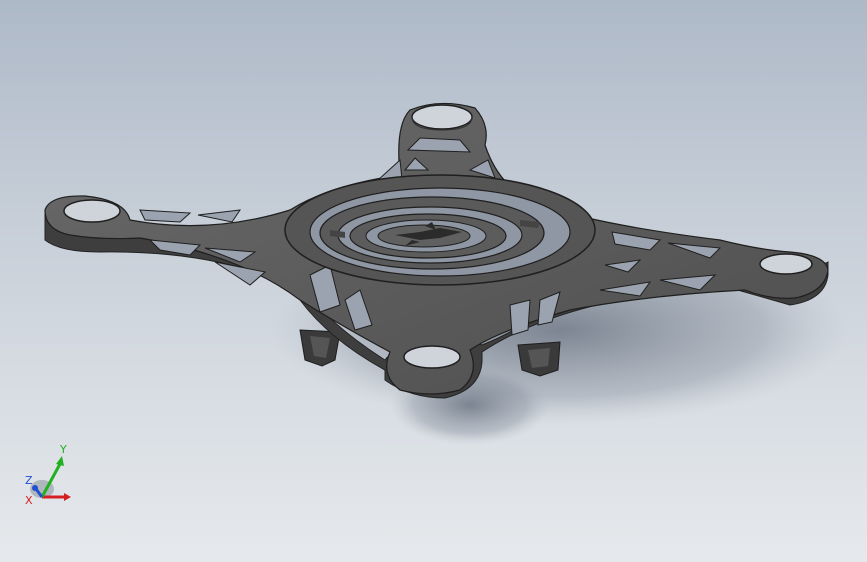  I want to click on triad-y-label: Y, so click(63, 449).